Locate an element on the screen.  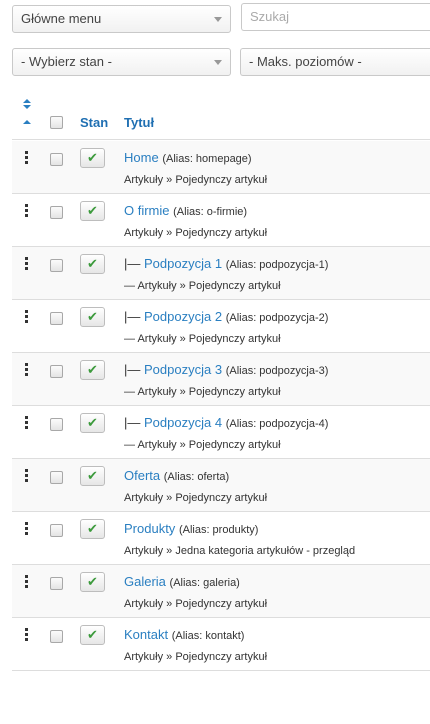
title-cell: Oferta (Alias: oferta) is located at coordinates (176, 475).